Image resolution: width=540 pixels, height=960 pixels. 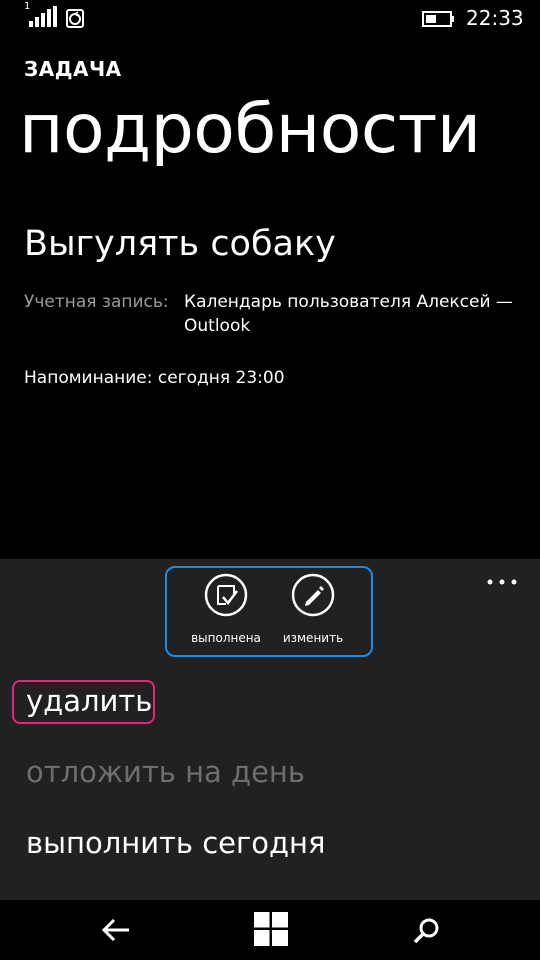 I want to click on app-title: ЗАДАЧА, so click(x=73, y=69).